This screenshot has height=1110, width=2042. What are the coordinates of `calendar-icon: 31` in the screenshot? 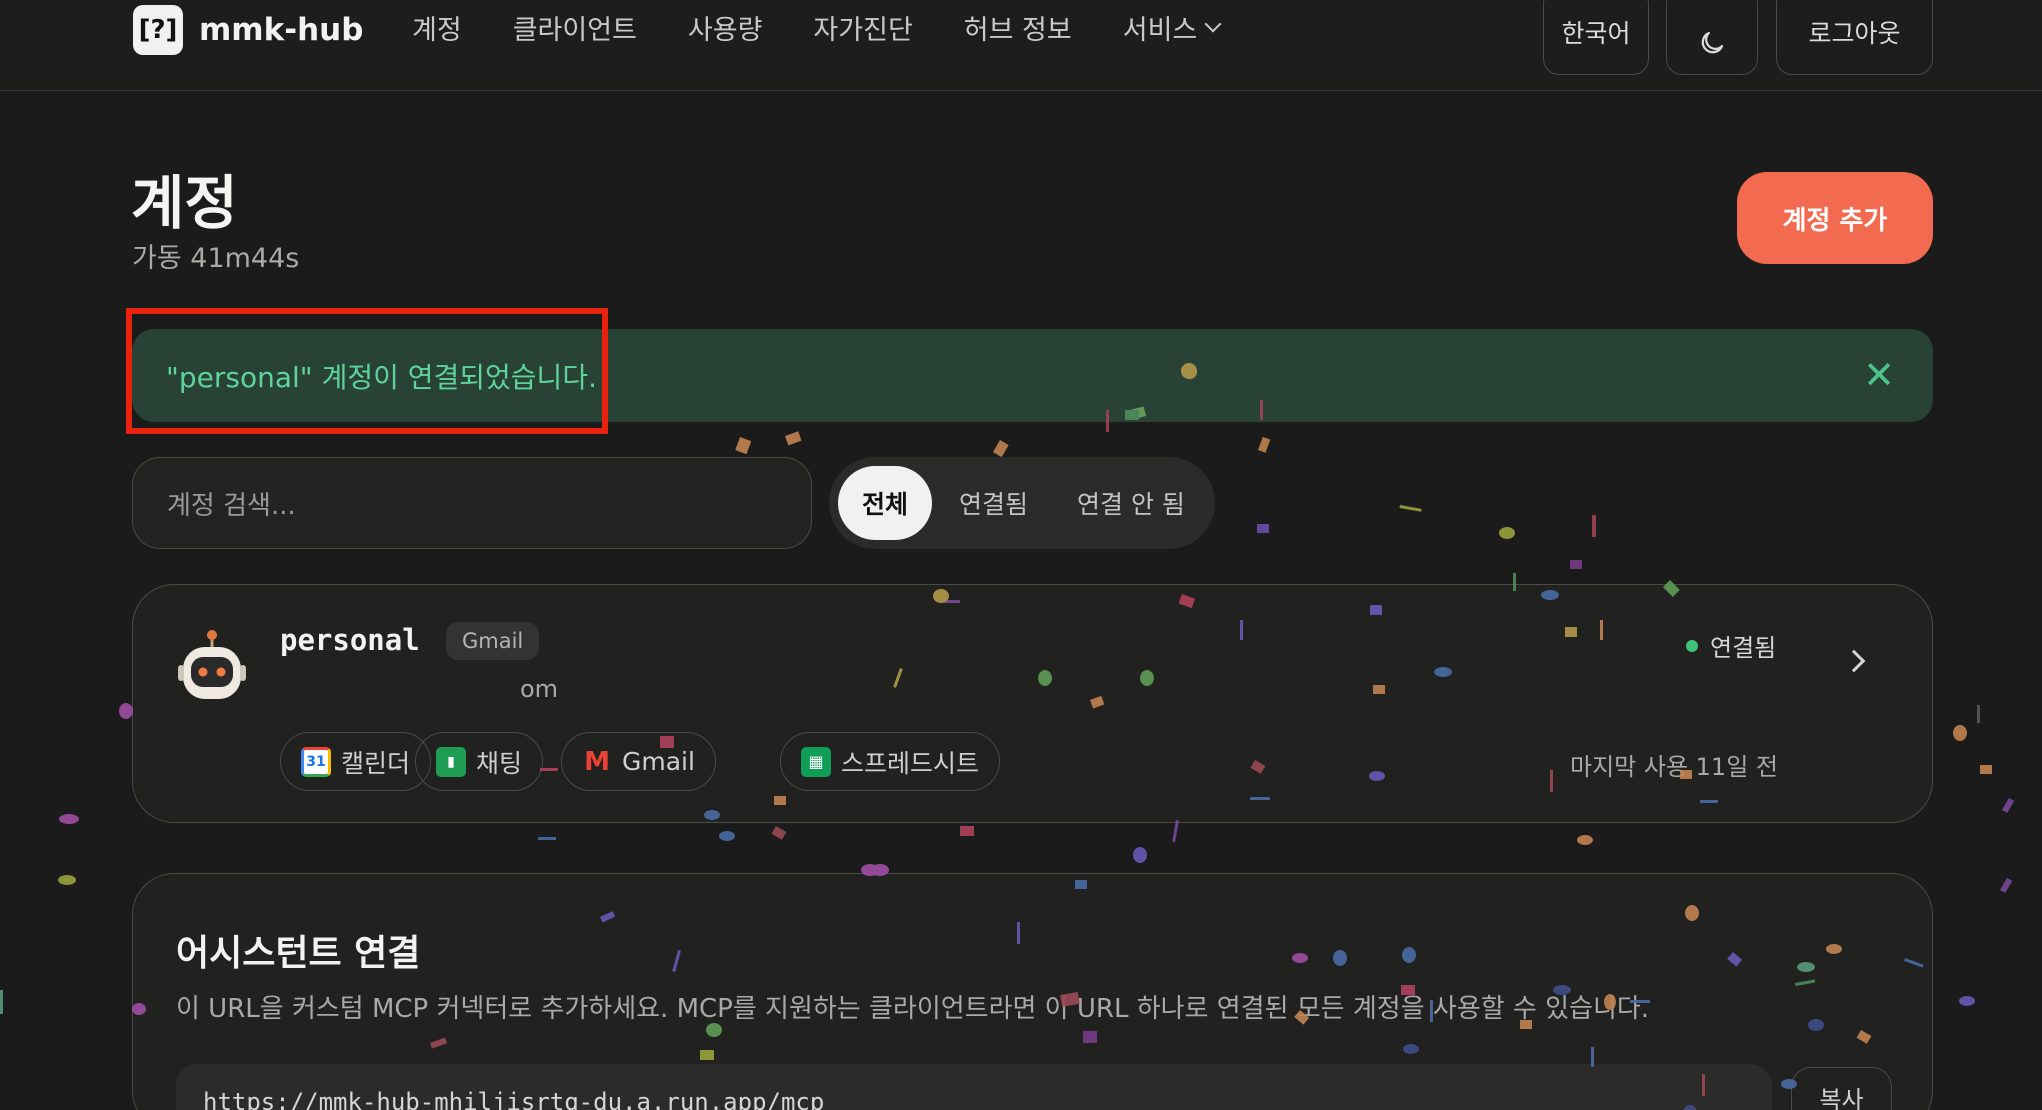 It's located at (316, 761).